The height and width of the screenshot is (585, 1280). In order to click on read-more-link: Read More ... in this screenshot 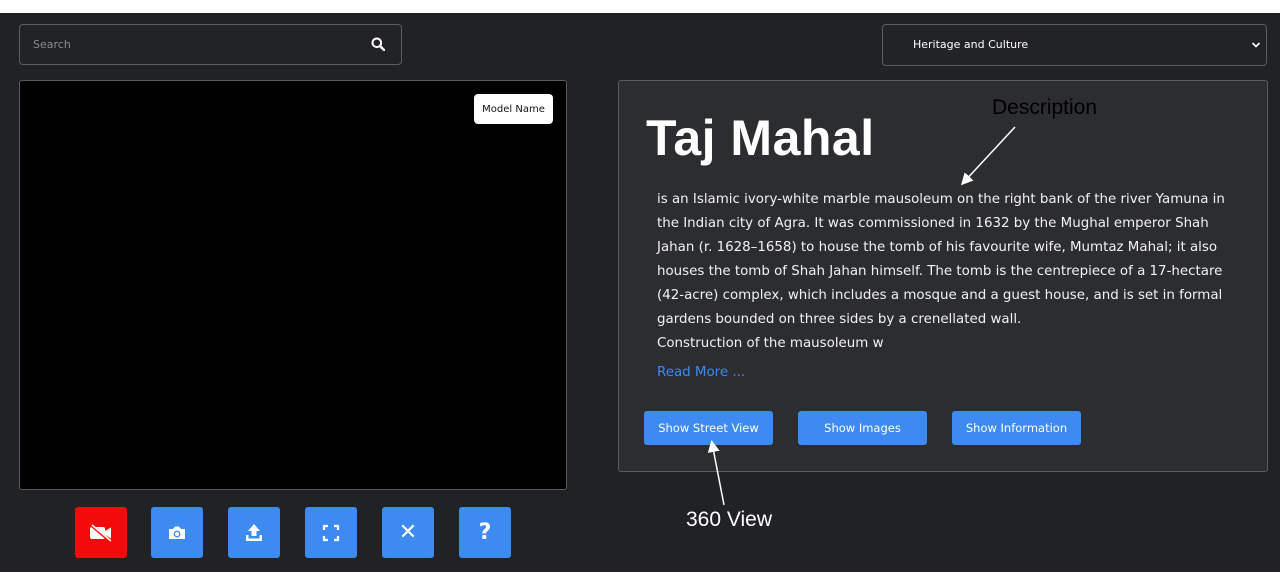, I will do `click(701, 372)`.